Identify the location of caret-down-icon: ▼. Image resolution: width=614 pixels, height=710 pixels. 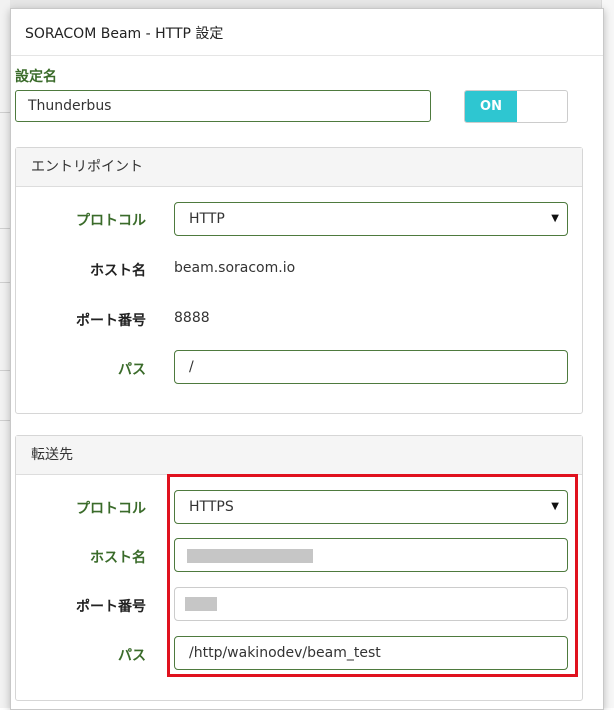
(555, 218).